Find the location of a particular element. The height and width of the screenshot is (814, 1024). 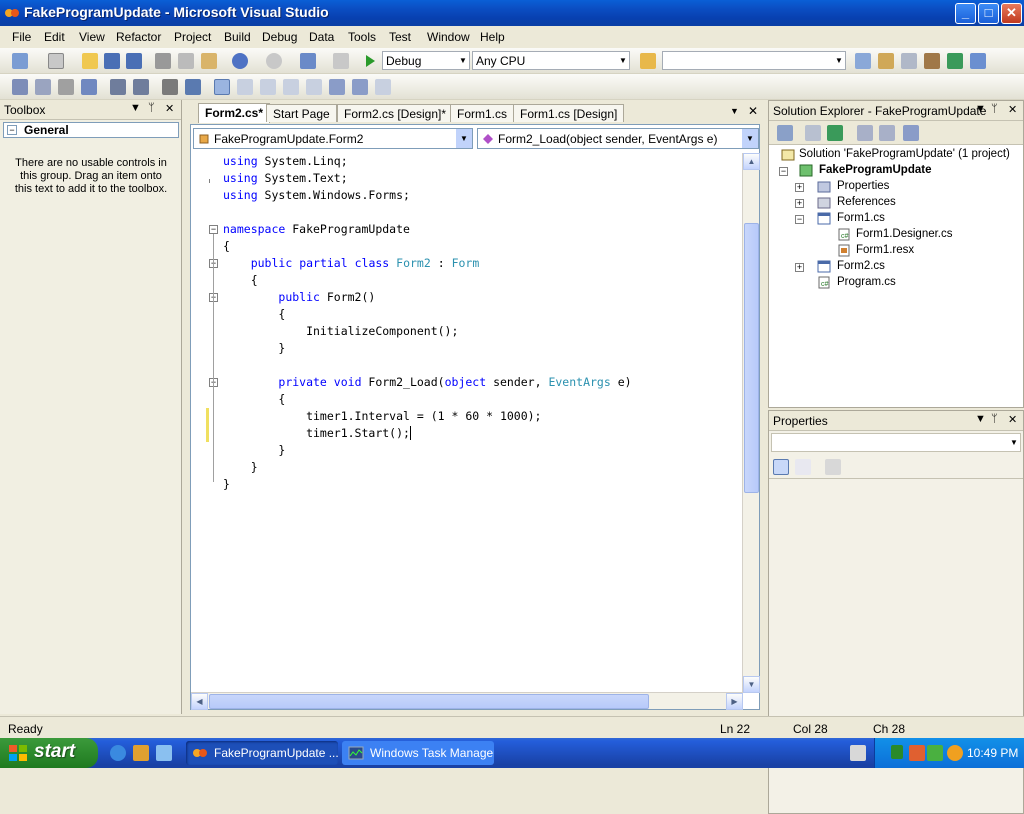

menu-file: File is located at coordinates (21, 37).